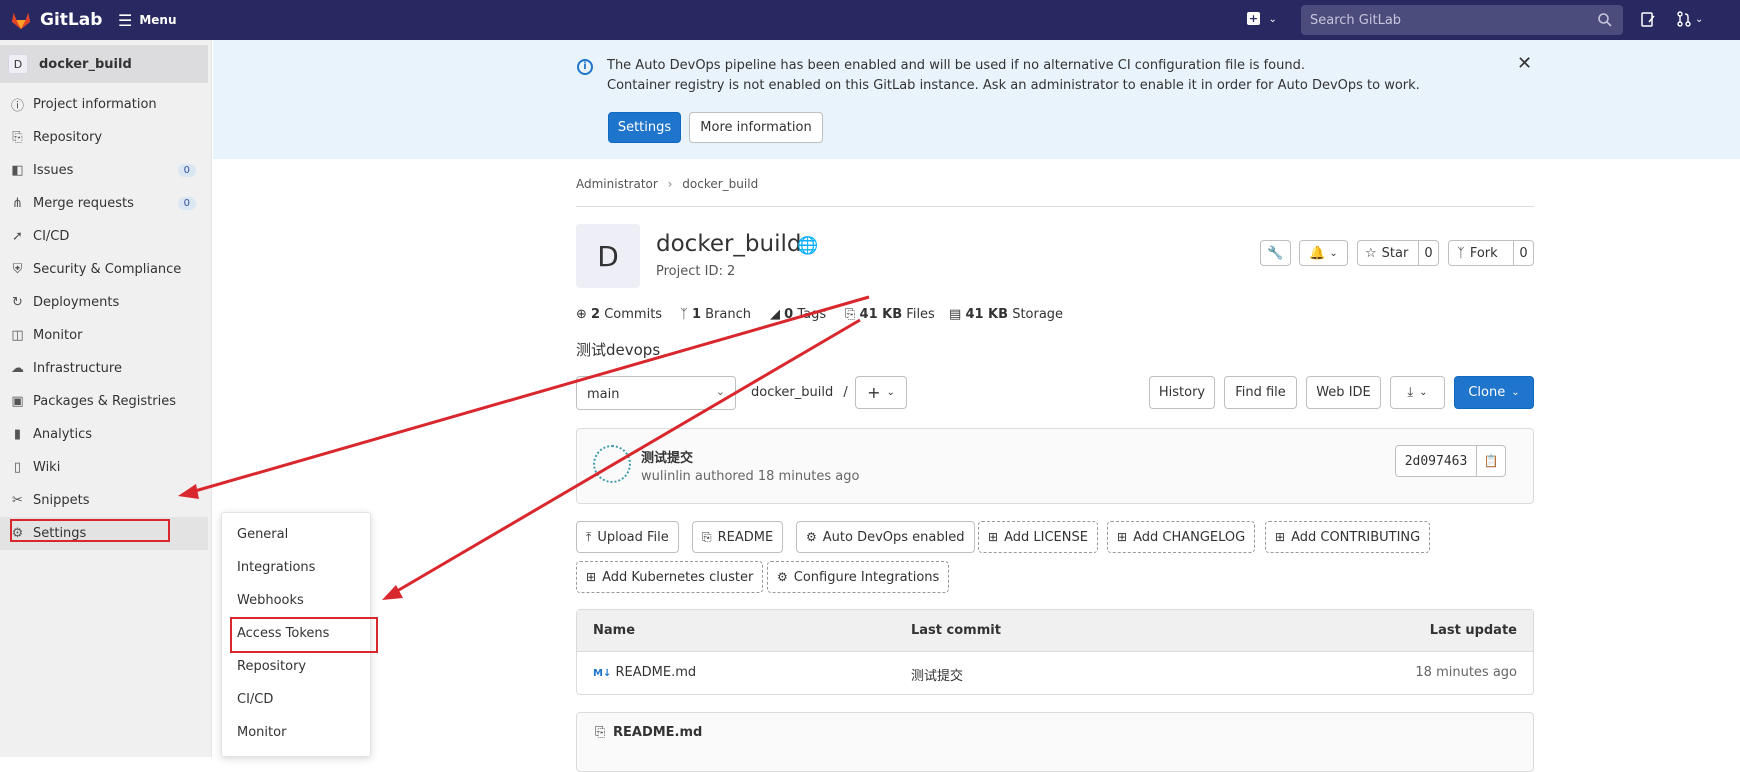 This screenshot has height=772, width=1740. What do you see at coordinates (261, 732) in the screenshot?
I see `flyout-item-monitor: Monitor` at bounding box center [261, 732].